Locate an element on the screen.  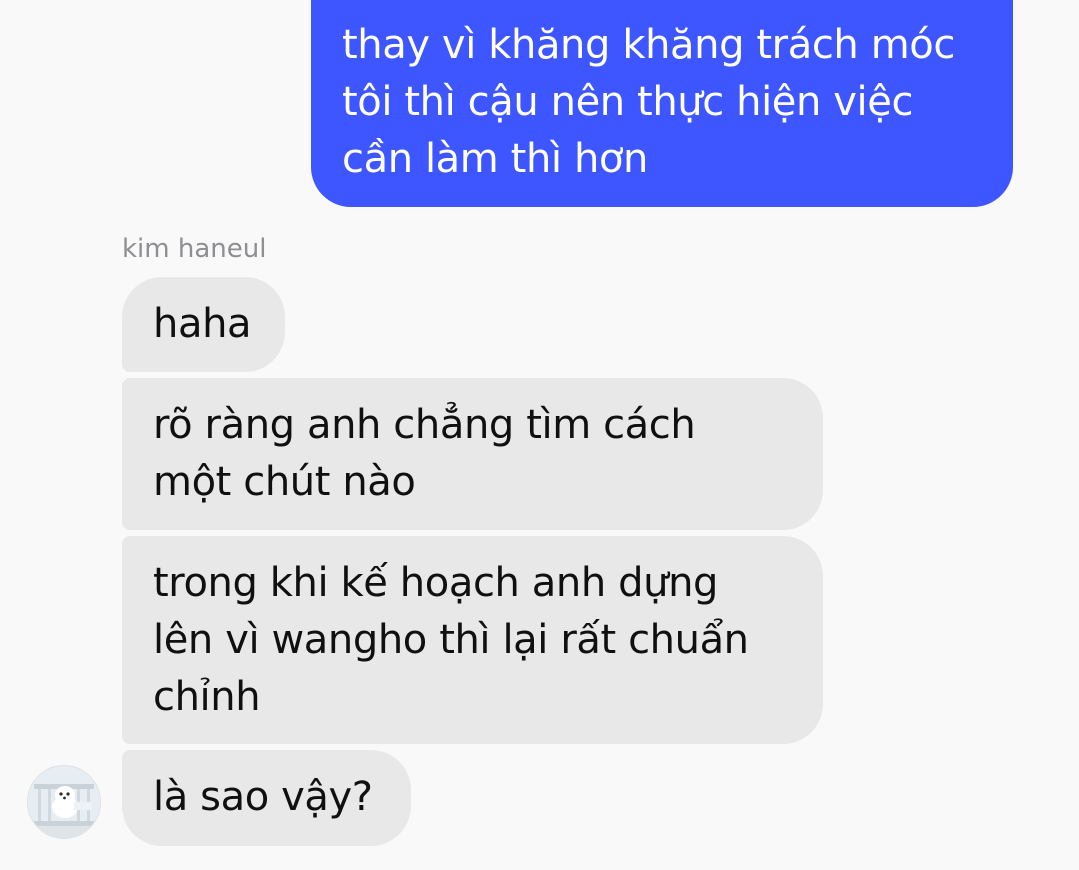
incoming-message-bubble: haha is located at coordinates (203, 324).